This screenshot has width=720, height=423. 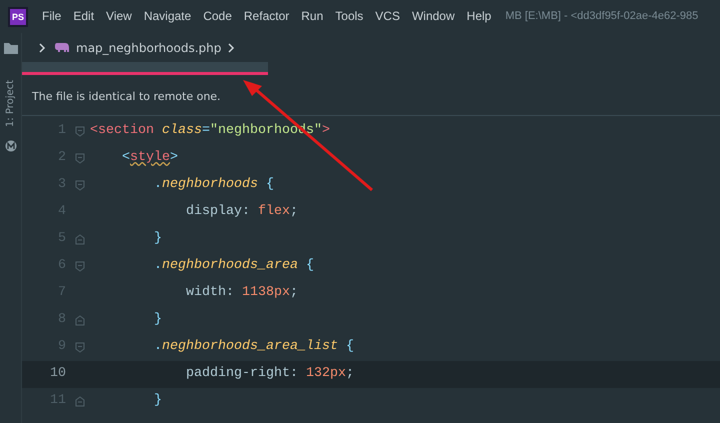 I want to click on code-line: .neghborhoods {, so click(x=213, y=185).